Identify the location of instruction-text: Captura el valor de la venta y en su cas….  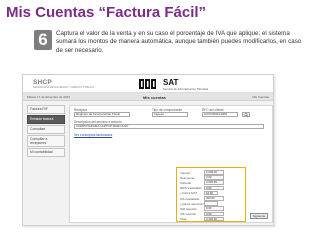
(179, 42).